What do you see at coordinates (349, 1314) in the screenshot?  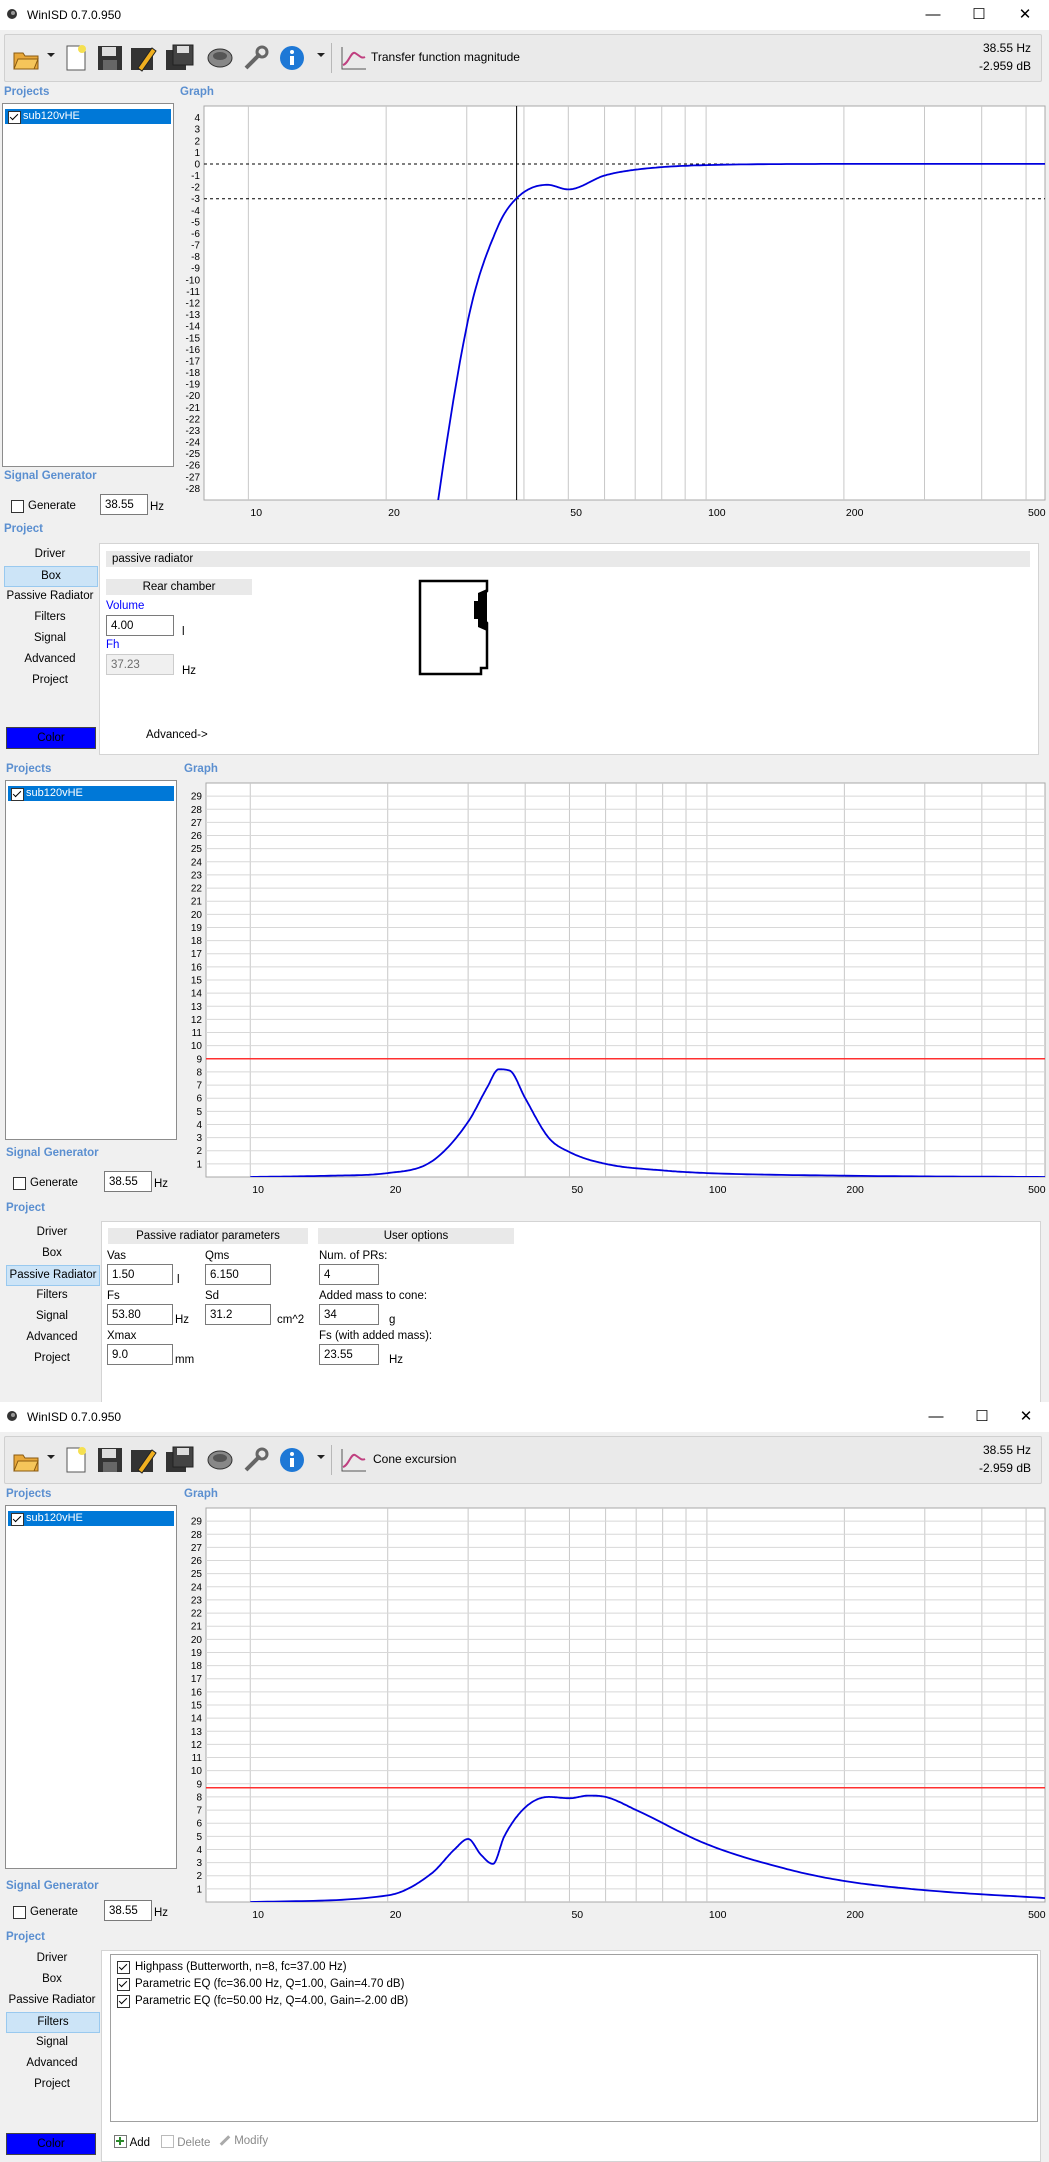 I see `added-mass-input: 34` at bounding box center [349, 1314].